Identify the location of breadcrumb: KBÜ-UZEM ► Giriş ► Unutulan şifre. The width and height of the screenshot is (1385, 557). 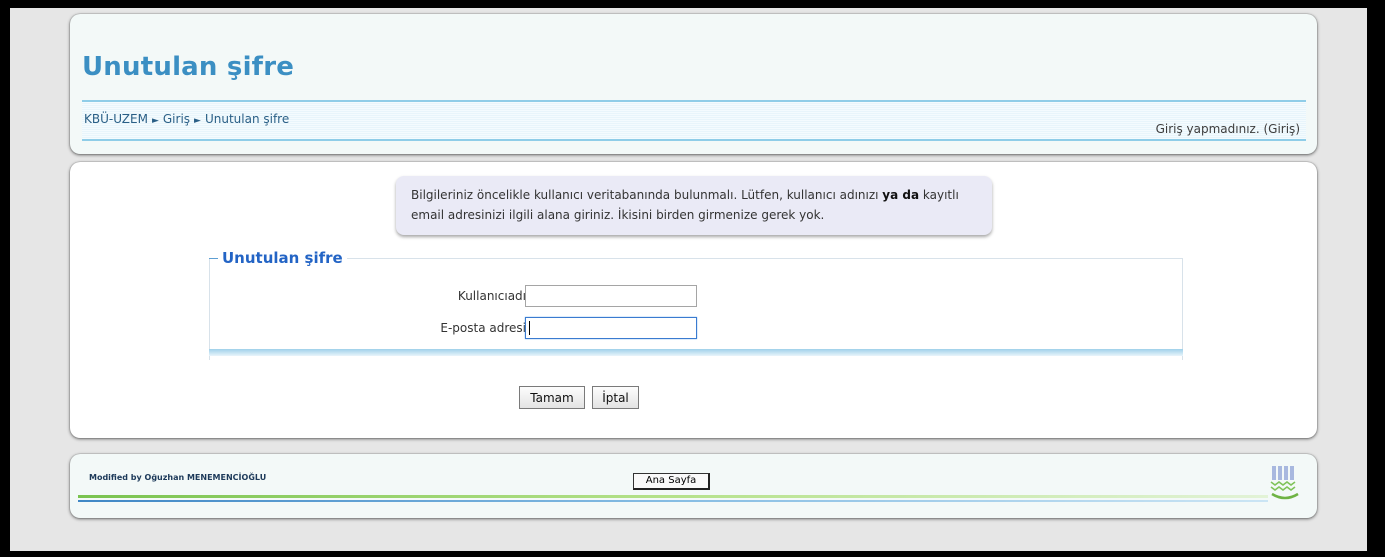
(186, 119).